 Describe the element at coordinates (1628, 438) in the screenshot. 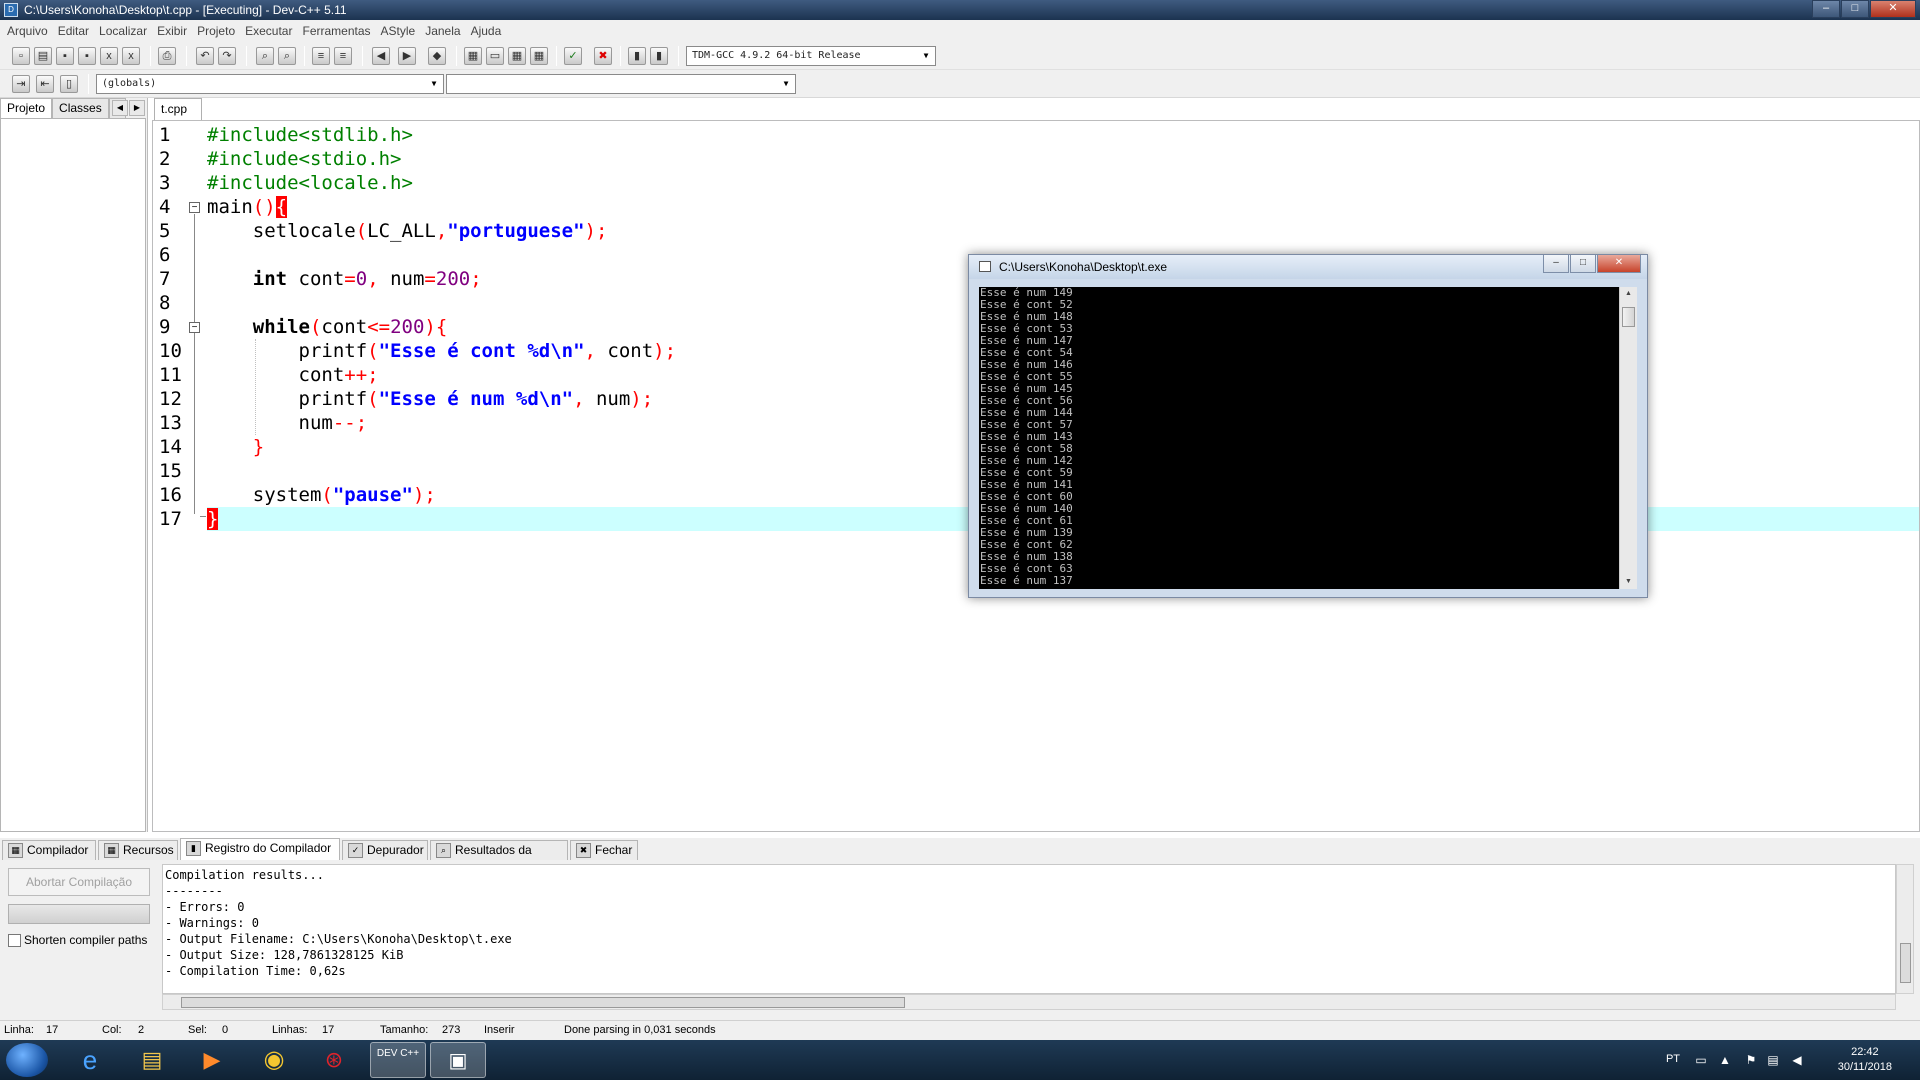

I see `console-scrollbar: ▲ ▼` at that location.